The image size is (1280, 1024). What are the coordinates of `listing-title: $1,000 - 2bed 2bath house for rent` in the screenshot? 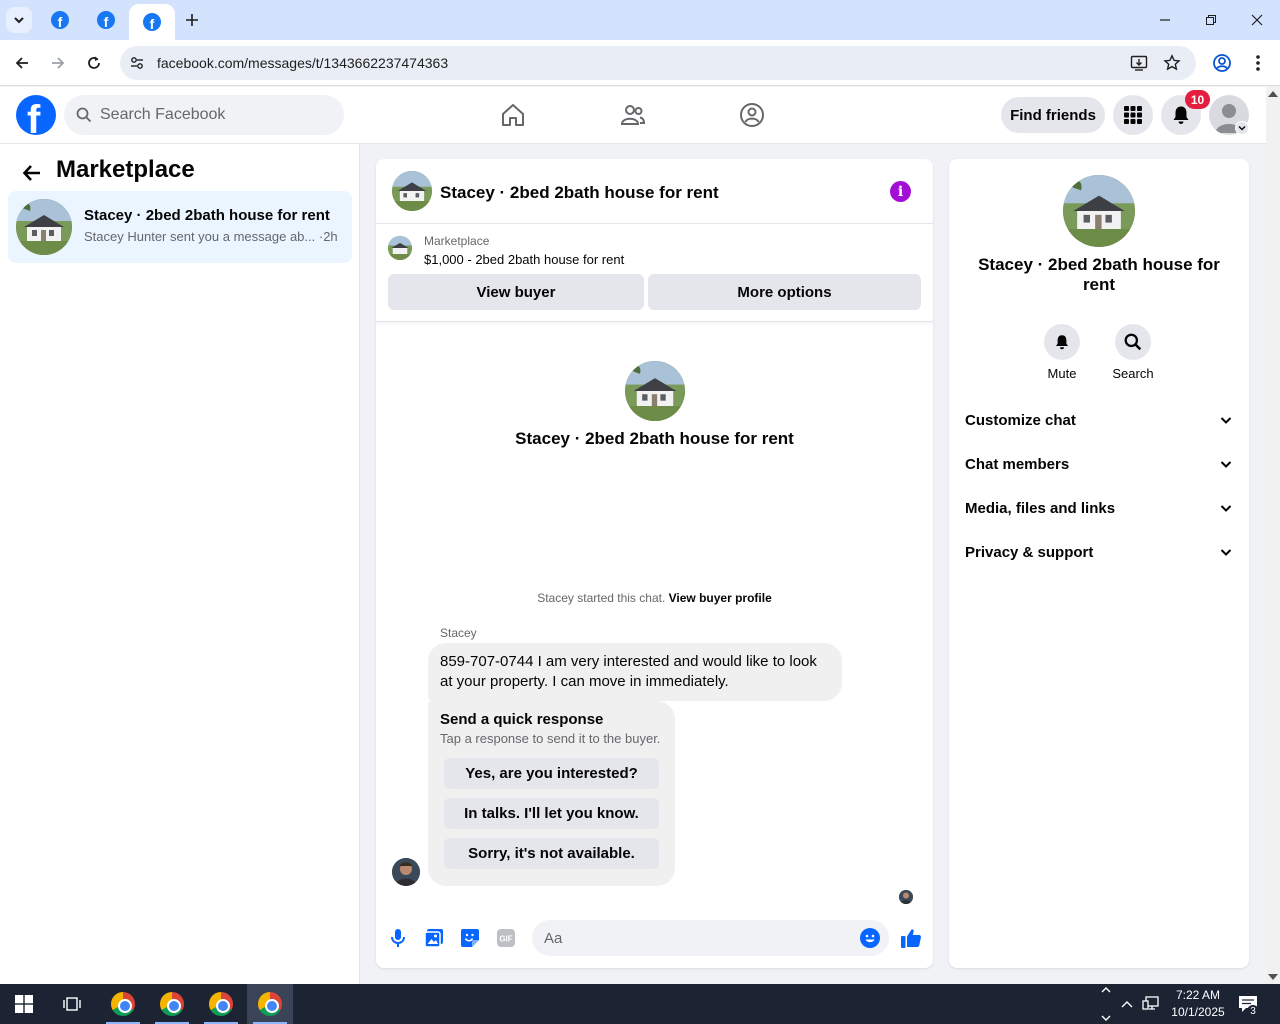 It's located at (524, 259).